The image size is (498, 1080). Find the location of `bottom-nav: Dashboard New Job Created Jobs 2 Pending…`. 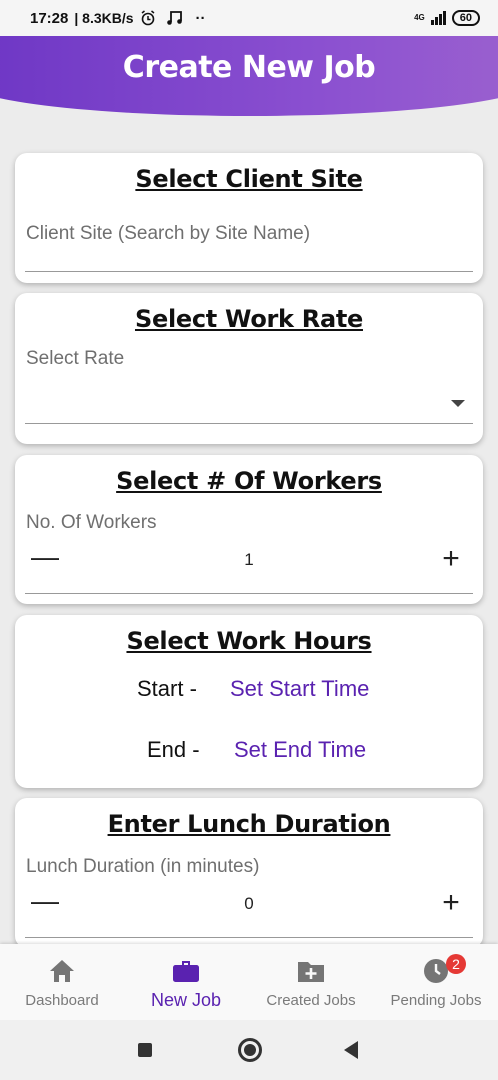

bottom-nav: Dashboard New Job Created Jobs 2 Pending… is located at coordinates (249, 982).